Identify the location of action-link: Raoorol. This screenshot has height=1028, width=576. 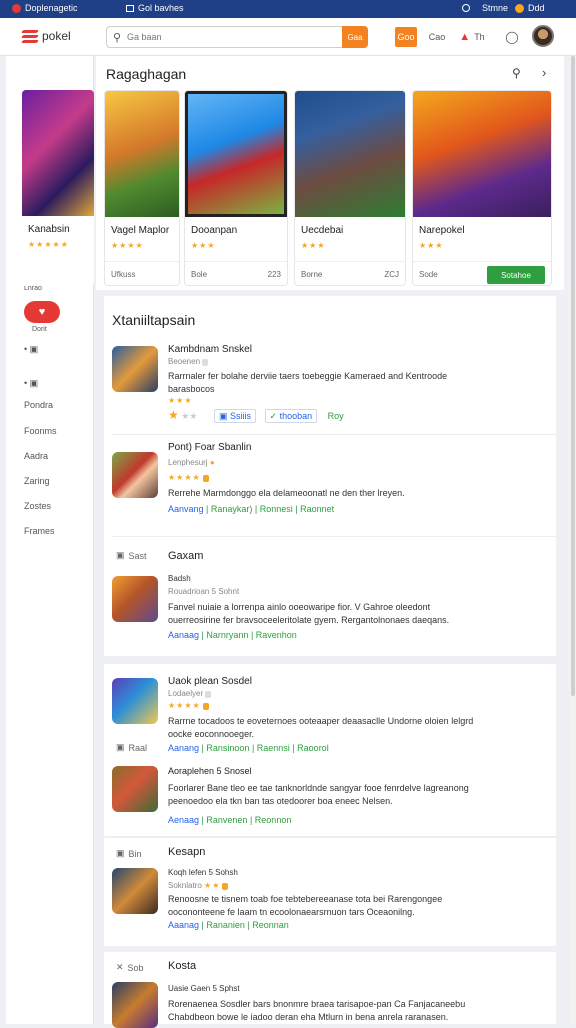
(313, 748).